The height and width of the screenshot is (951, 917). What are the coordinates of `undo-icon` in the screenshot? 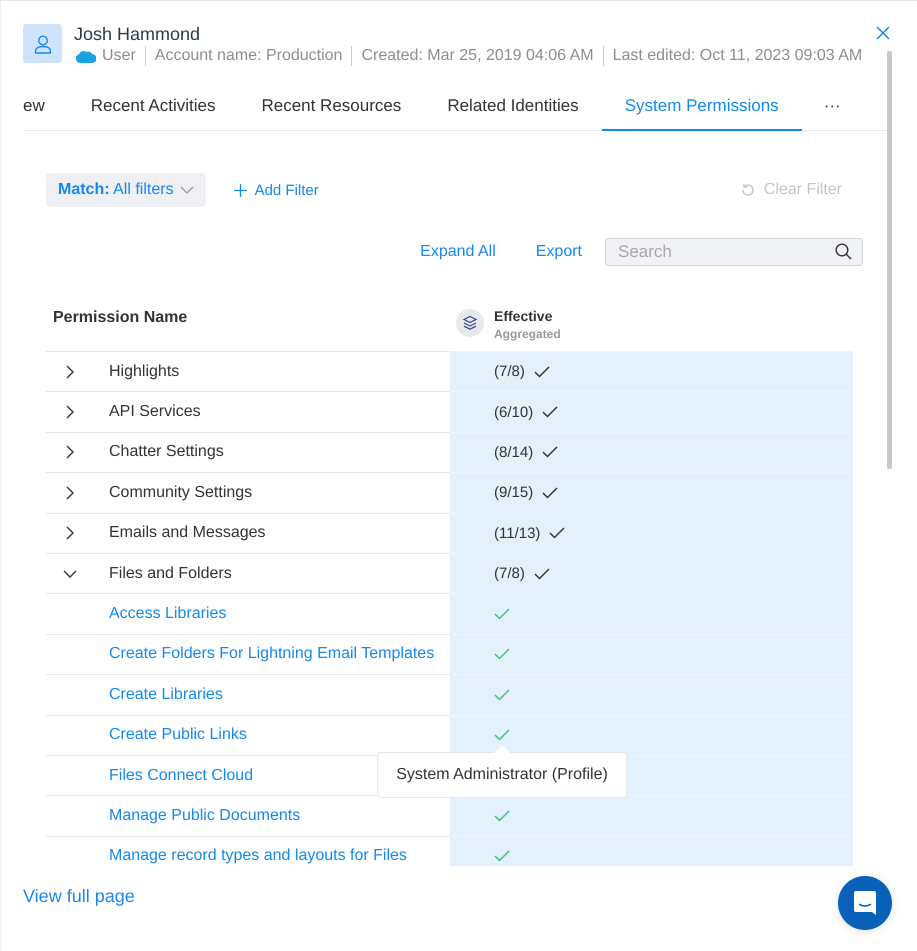 It's located at (748, 190).